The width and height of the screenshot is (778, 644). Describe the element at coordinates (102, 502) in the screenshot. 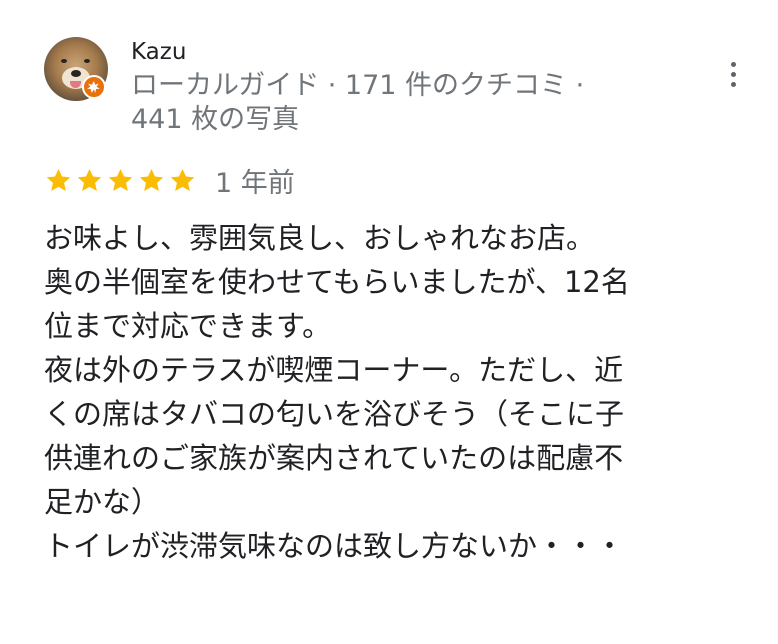

I see `review-line: 足かな）` at that location.